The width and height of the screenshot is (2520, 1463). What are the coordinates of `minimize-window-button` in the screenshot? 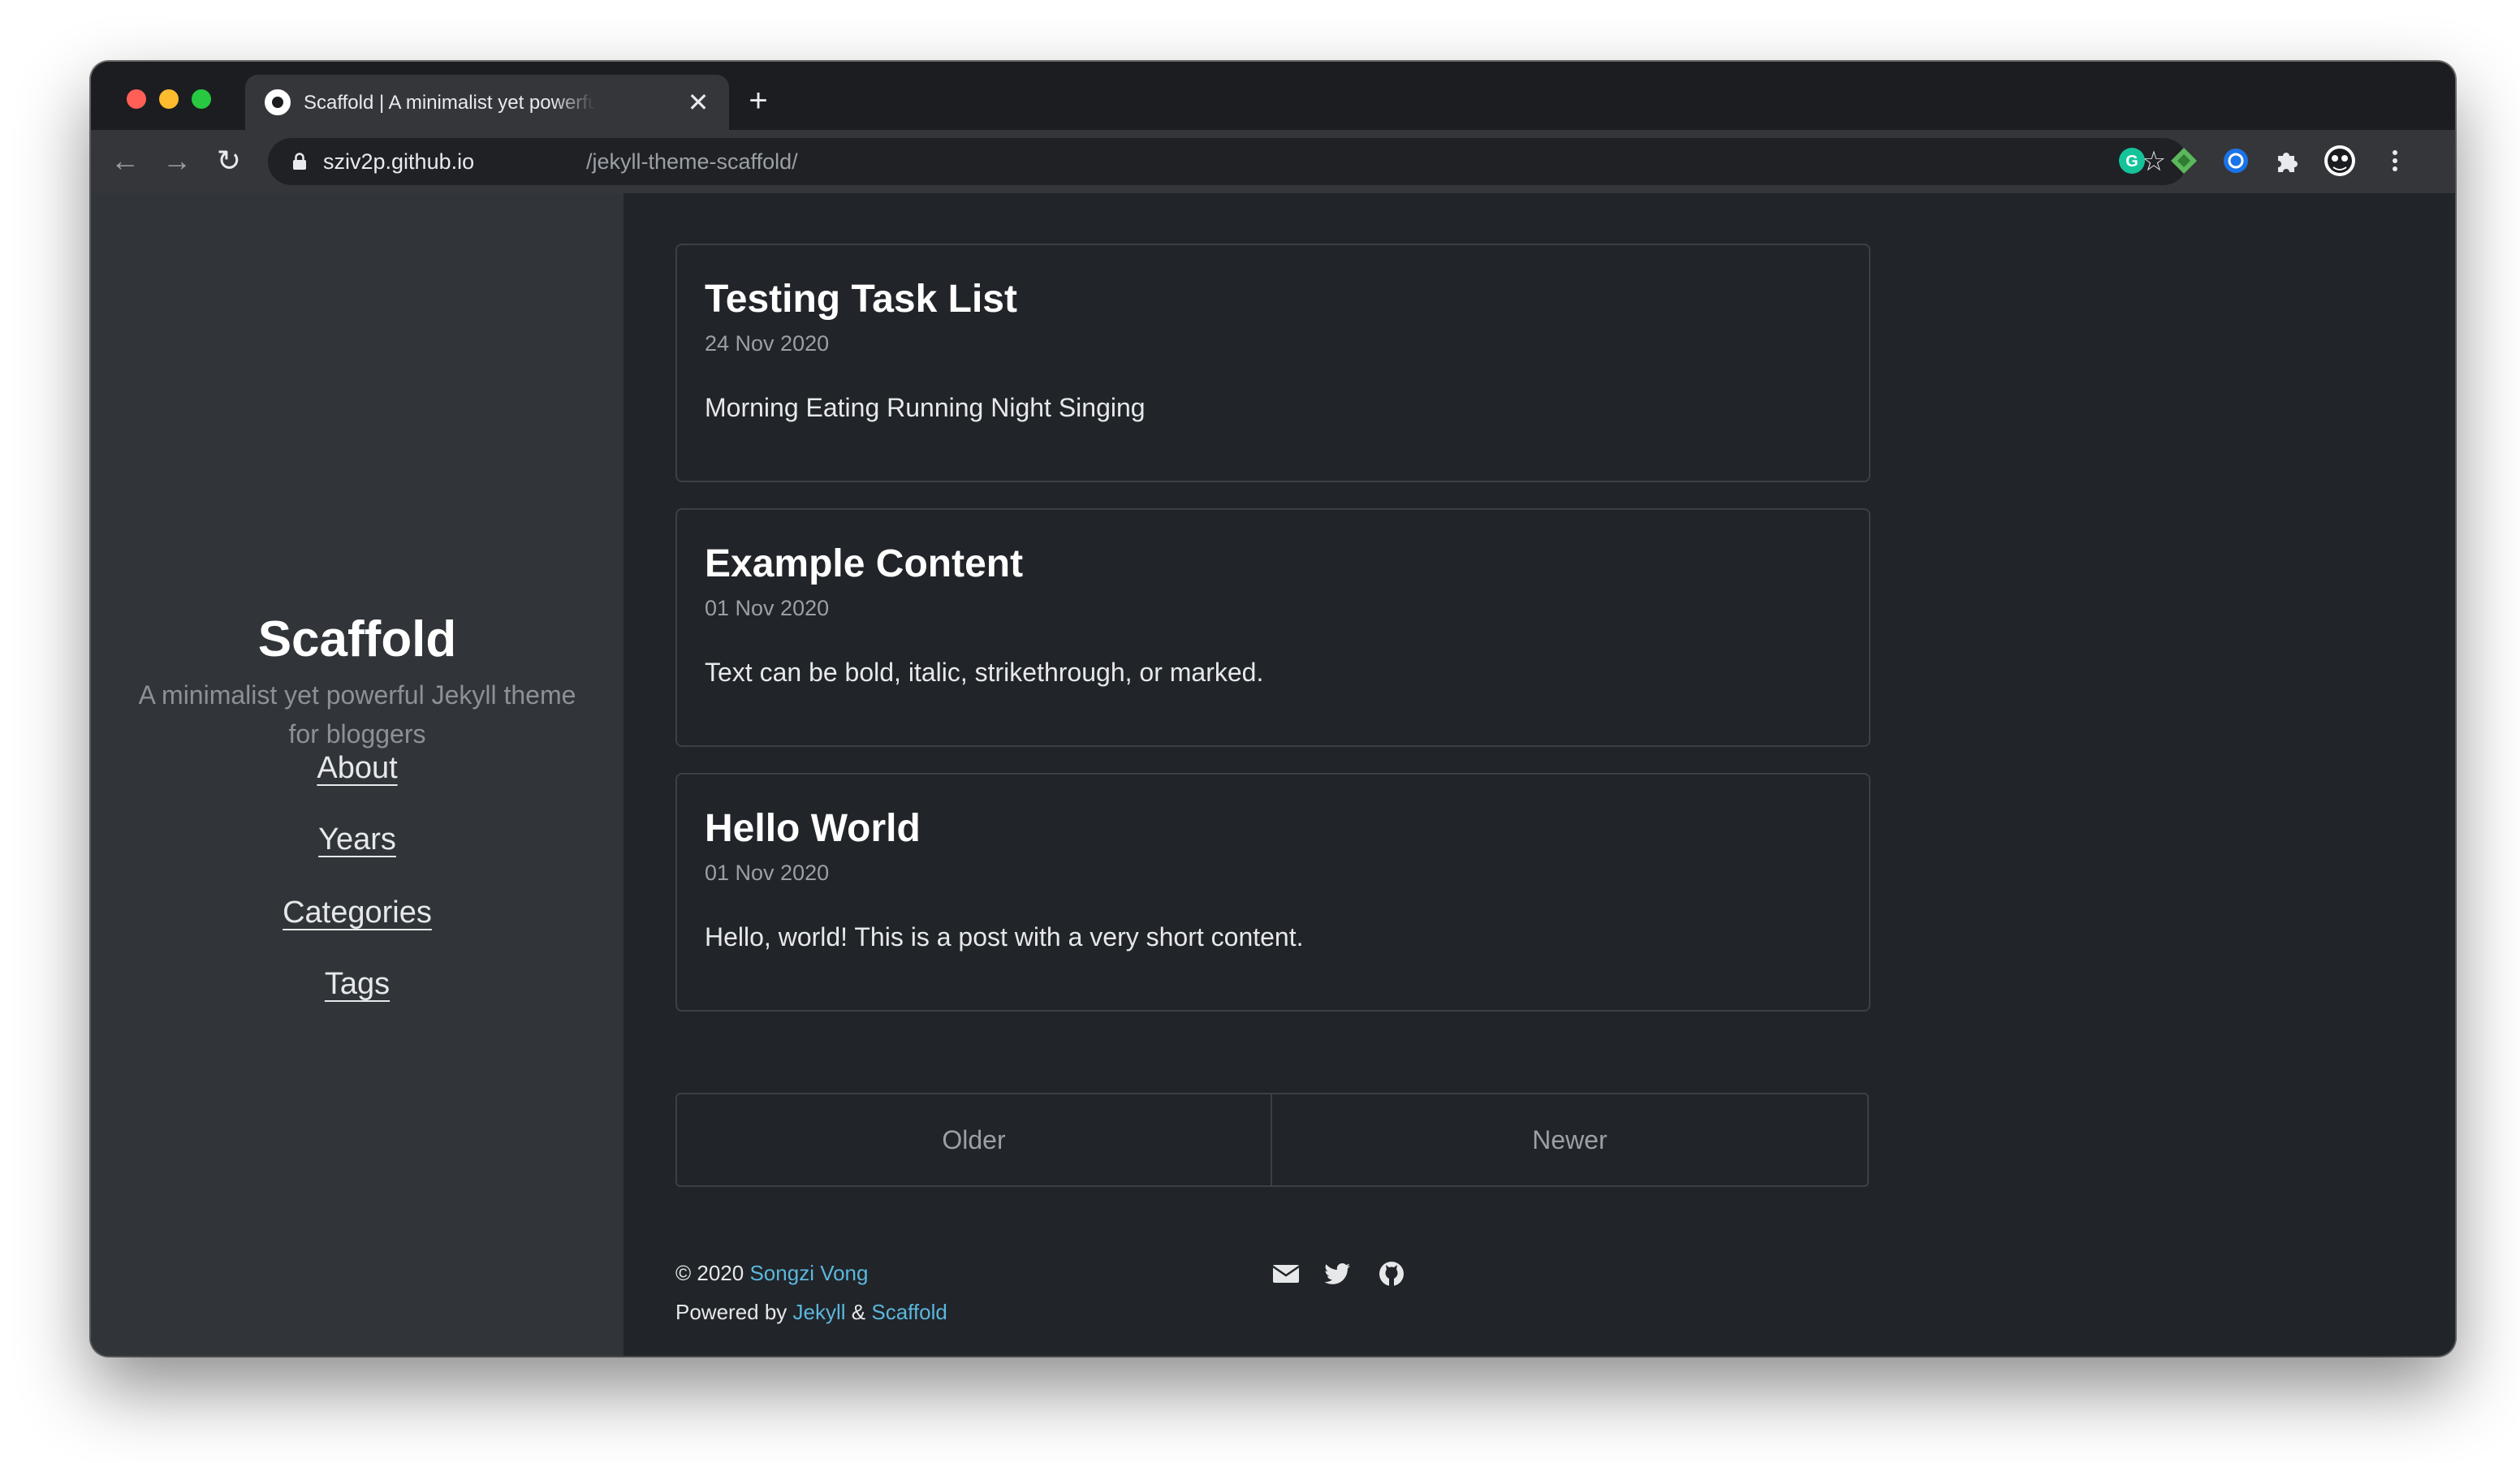 It's located at (169, 99).